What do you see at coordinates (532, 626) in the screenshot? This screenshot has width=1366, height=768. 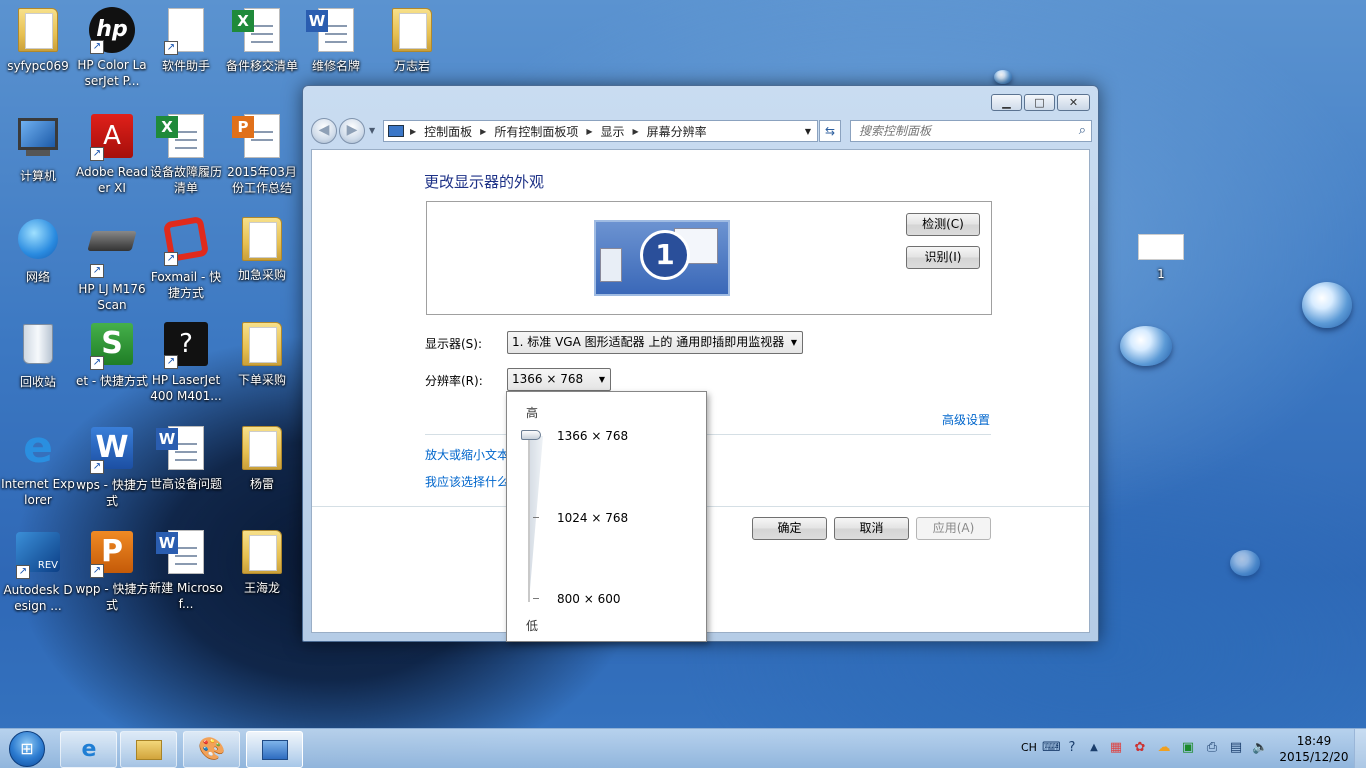 I see `low-label: 低` at bounding box center [532, 626].